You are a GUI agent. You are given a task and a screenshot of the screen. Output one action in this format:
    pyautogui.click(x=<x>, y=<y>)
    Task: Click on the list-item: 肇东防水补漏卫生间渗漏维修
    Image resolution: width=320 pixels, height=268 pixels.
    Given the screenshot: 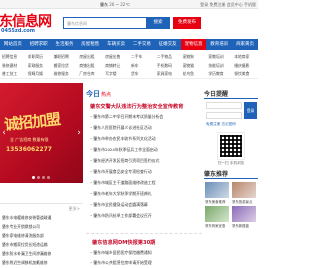 What is the action you would take?
    pyautogui.click(x=42, y=254)
    